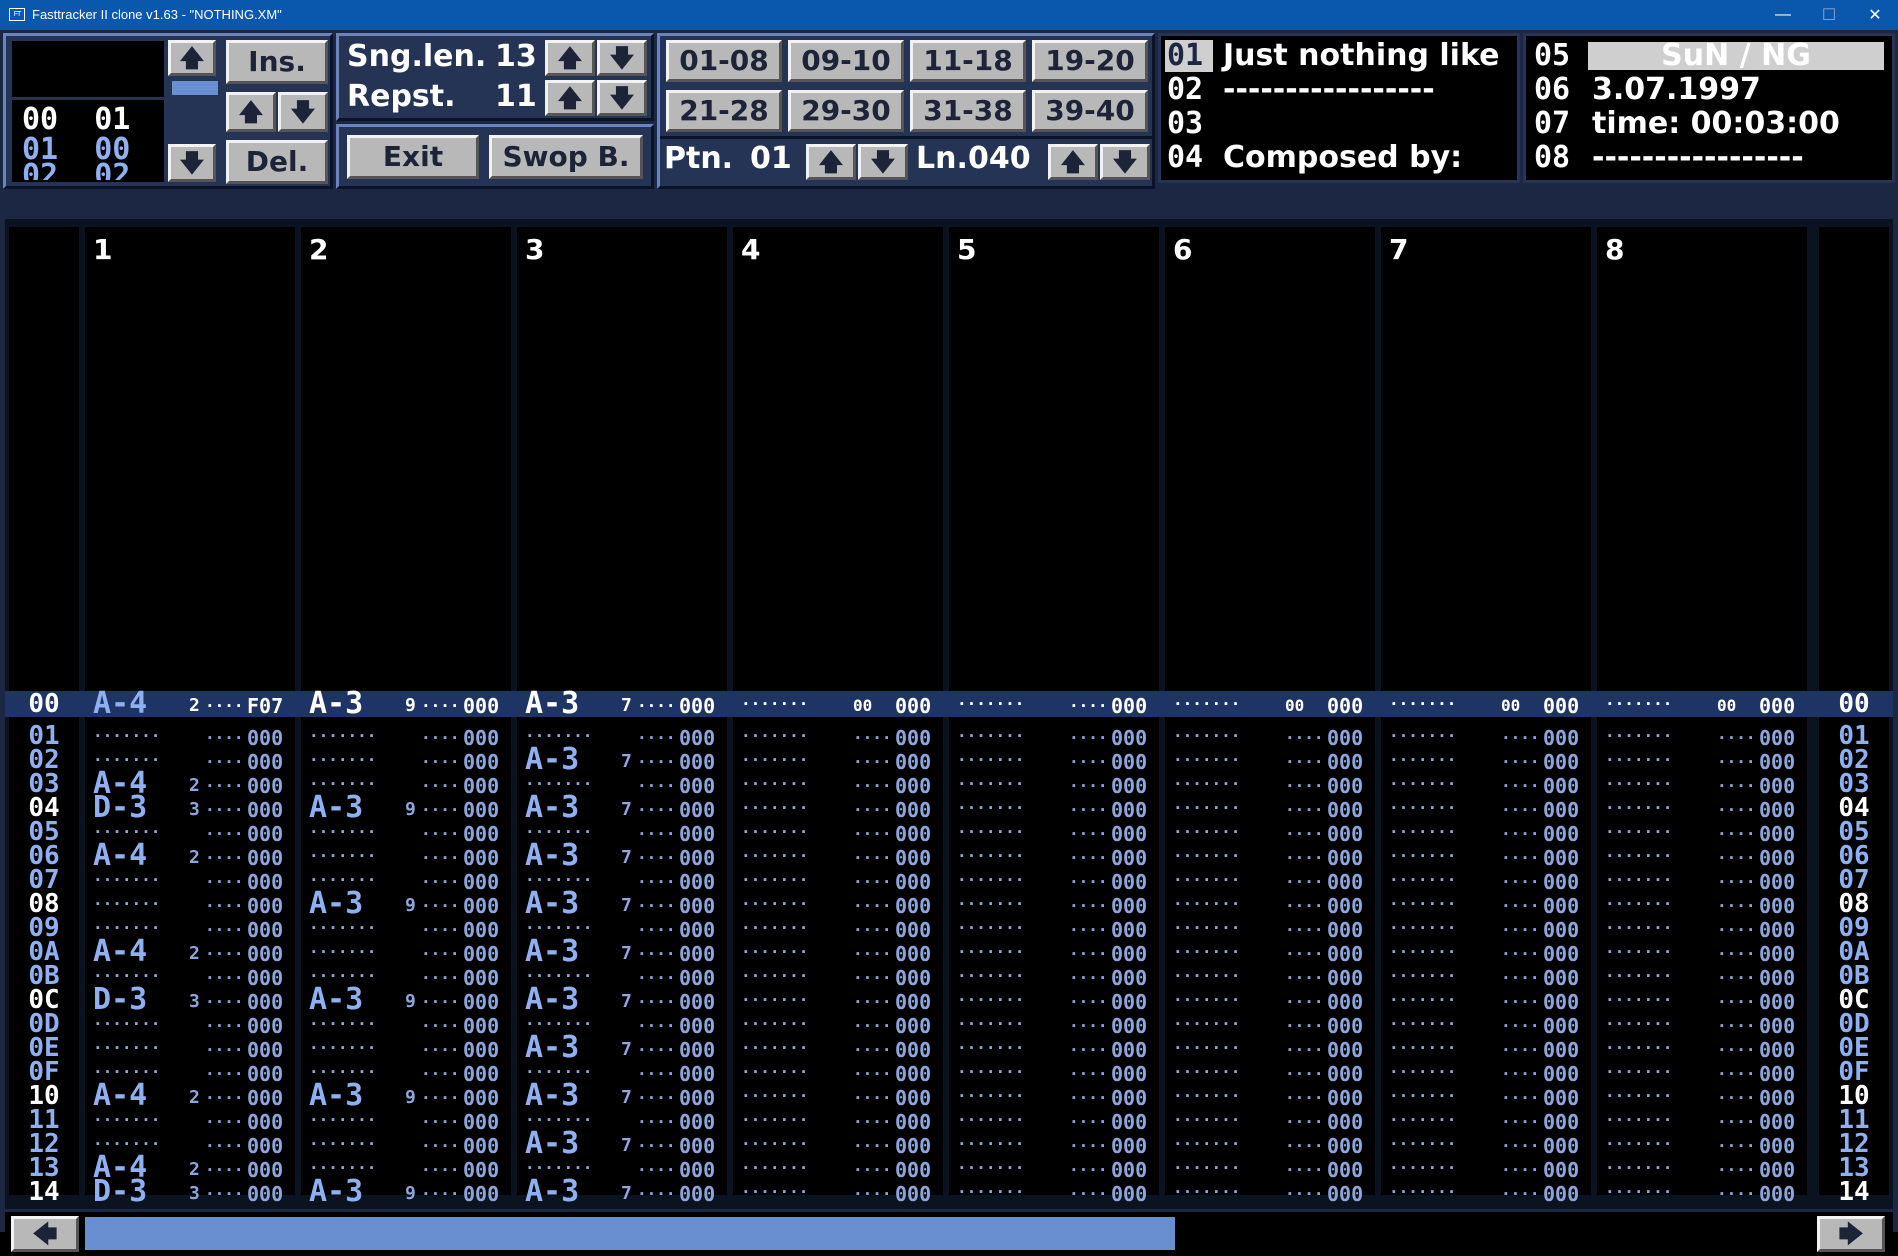 The height and width of the screenshot is (1256, 1898). Describe the element at coordinates (883, 162) in the screenshot. I see `pattern-number-down-button: 🡇` at that location.